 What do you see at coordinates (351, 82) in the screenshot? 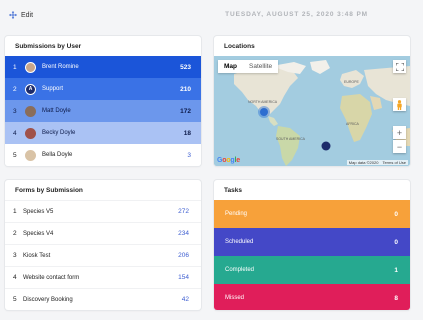
I see `europe-label: EUROPE` at bounding box center [351, 82].